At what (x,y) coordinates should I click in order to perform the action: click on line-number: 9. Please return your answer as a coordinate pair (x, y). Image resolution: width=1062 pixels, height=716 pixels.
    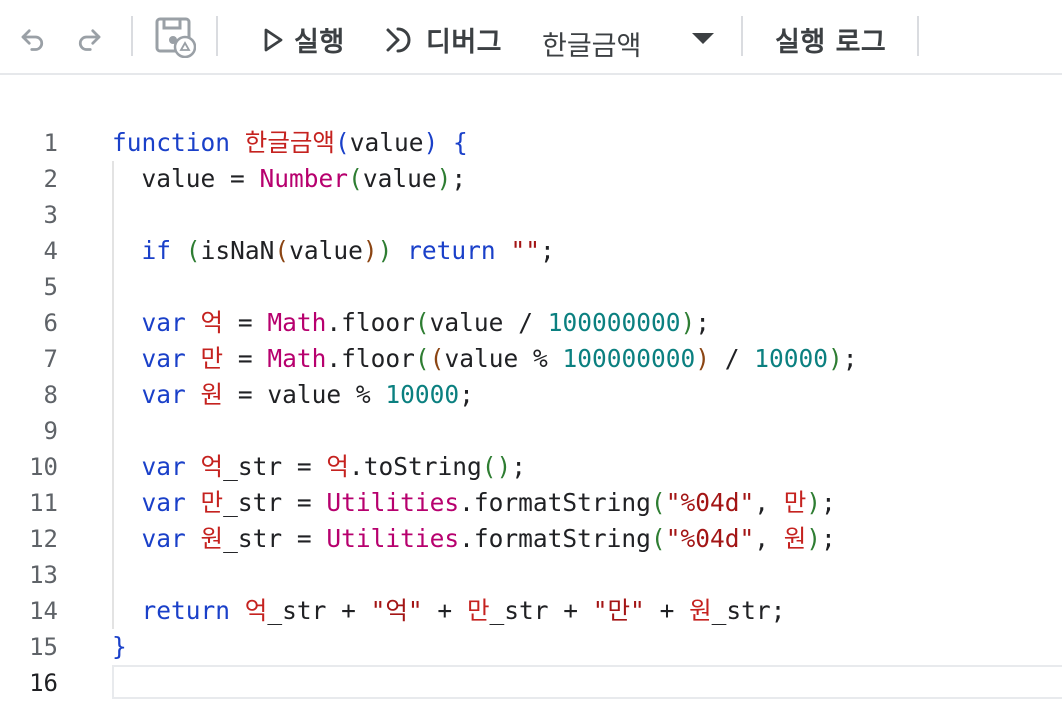
    Looking at the image, I should click on (50, 431).